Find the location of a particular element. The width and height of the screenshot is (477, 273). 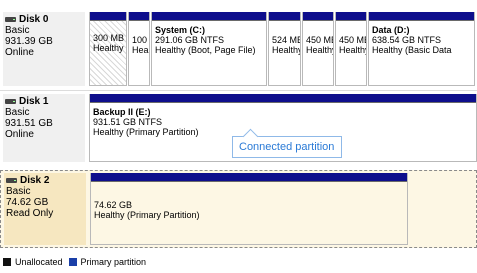

partition-size: 291.06 GB NTFS is located at coordinates (190, 40).